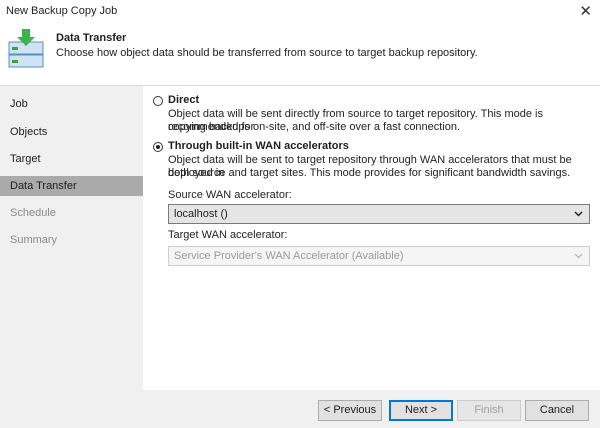  I want to click on sidebar-item-job: Job, so click(71, 104).